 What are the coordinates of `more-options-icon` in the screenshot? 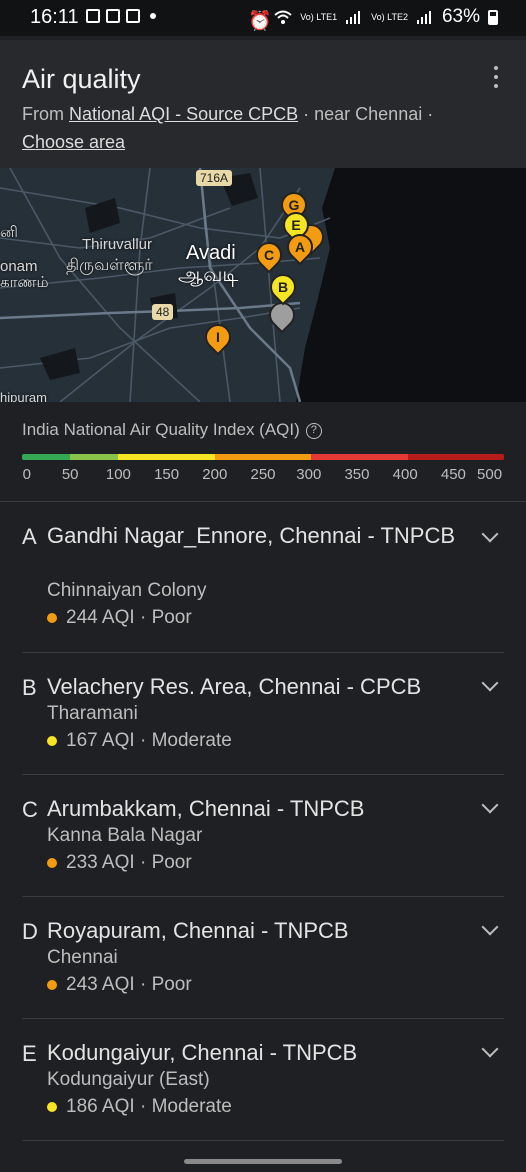 It's located at (496, 77).